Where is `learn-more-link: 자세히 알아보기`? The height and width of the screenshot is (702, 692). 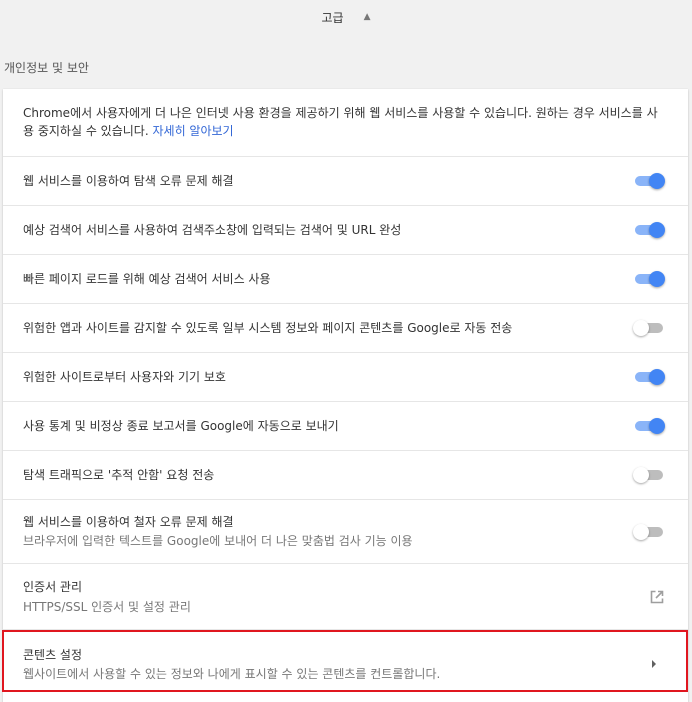 learn-more-link: 자세히 알아보기 is located at coordinates (192, 131).